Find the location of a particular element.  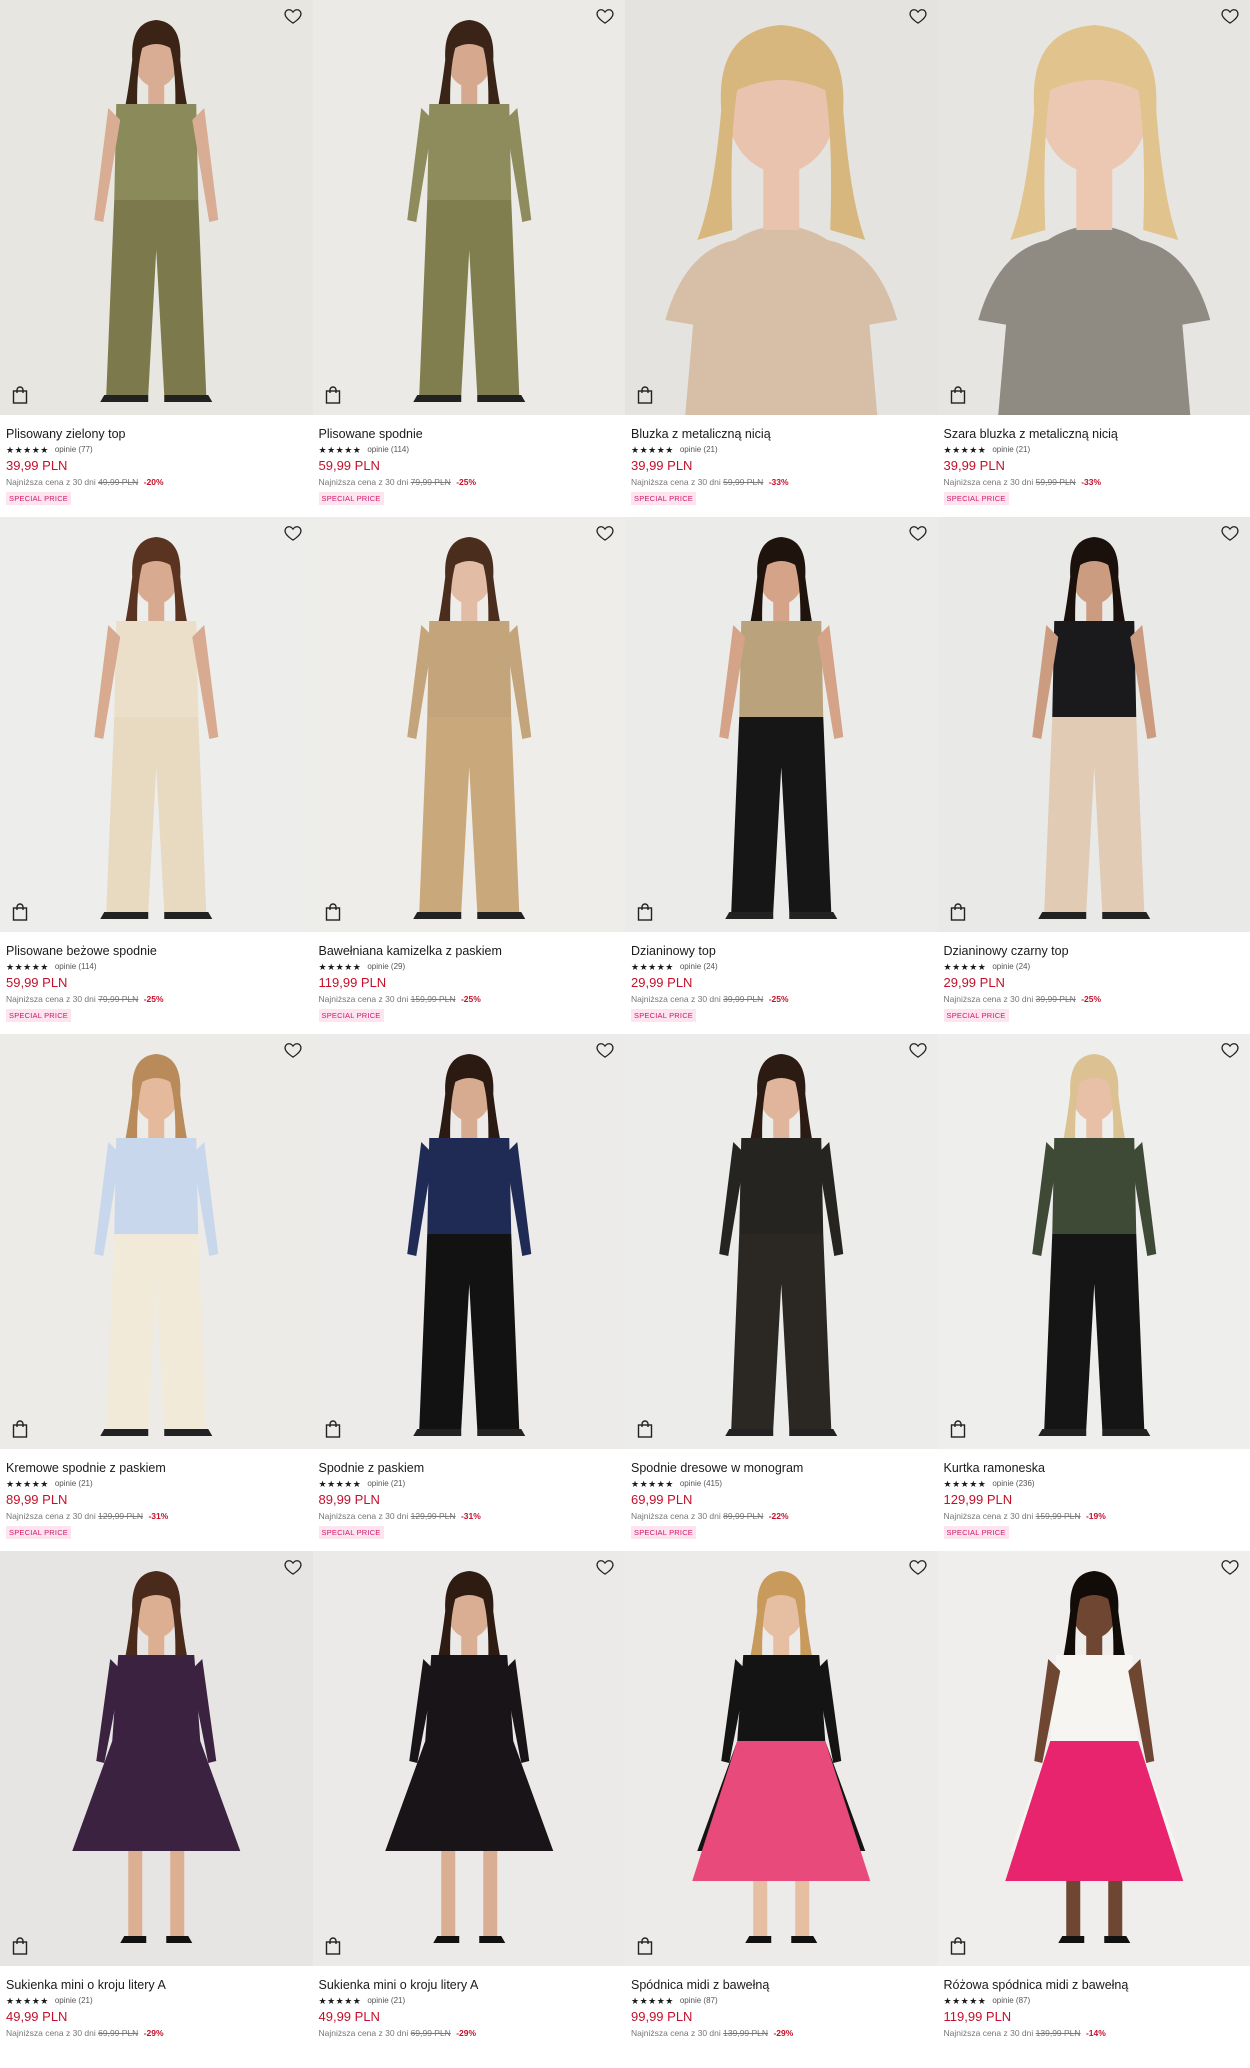

product-name: Bluzka z metaliczną nicią is located at coordinates (781, 434).